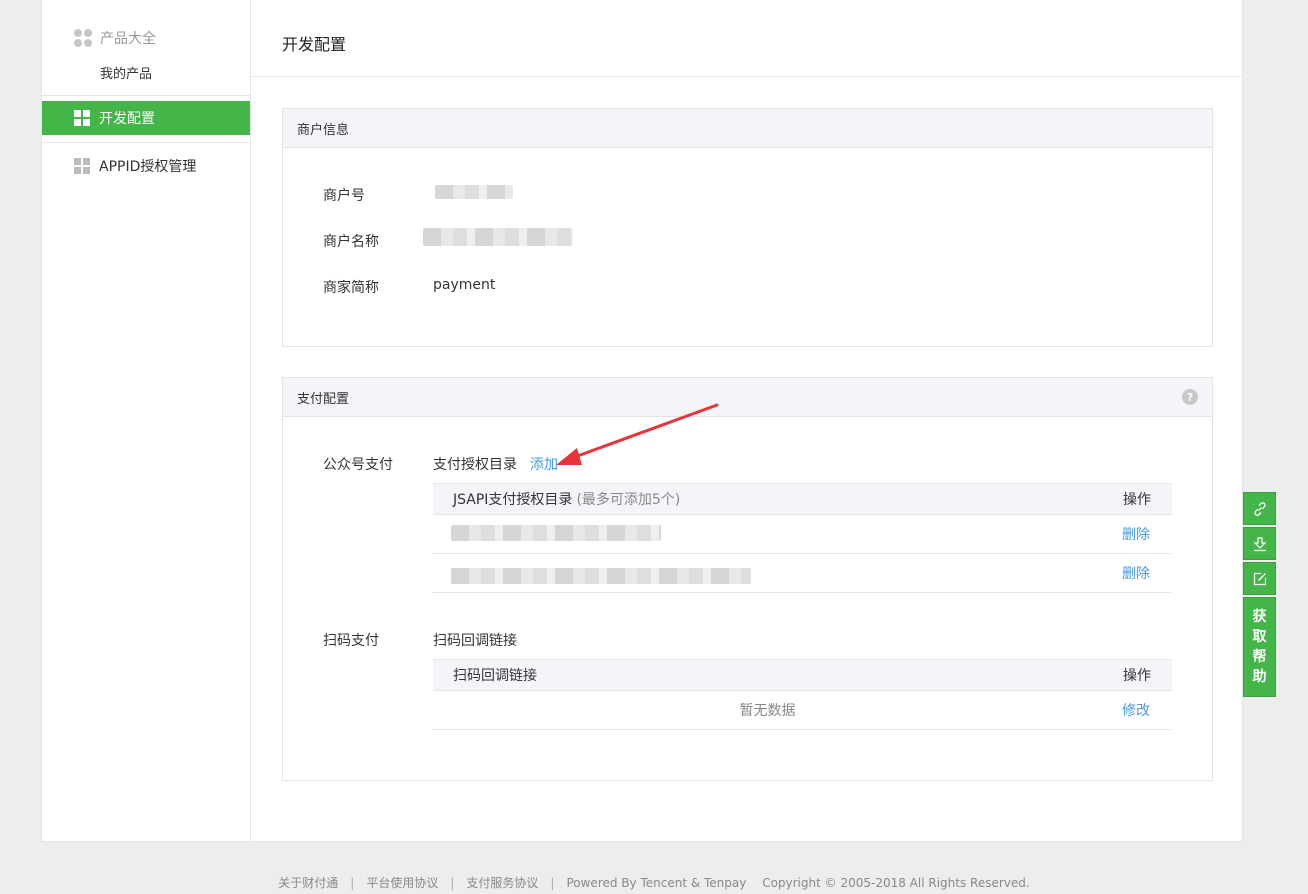 The height and width of the screenshot is (894, 1308). I want to click on help-char: 帮, so click(1259, 657).